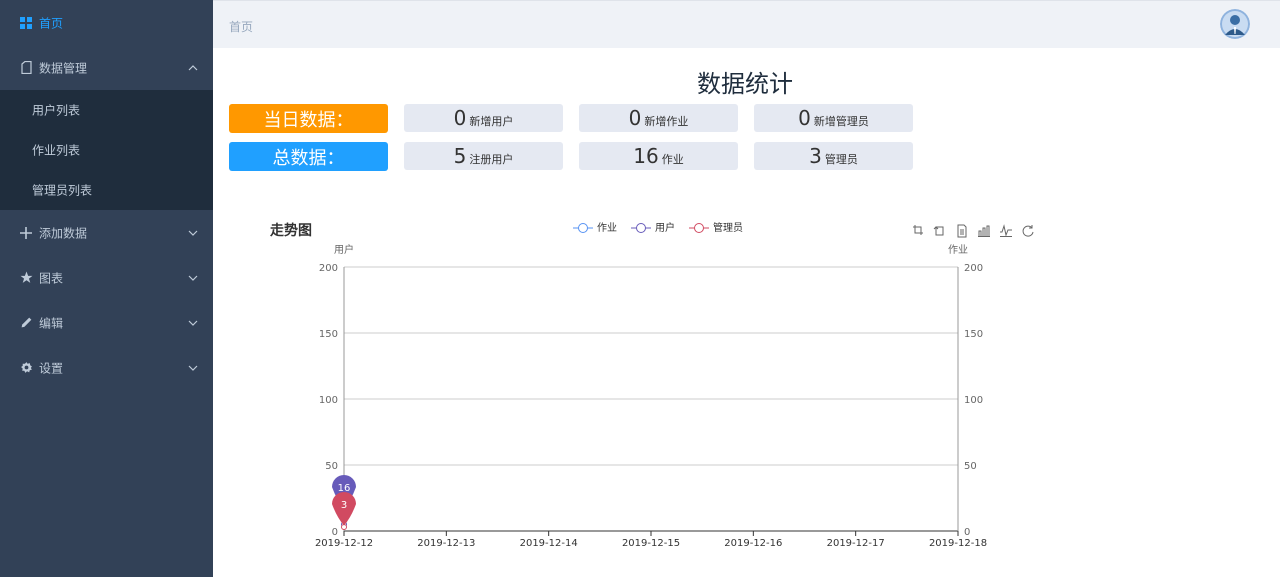  What do you see at coordinates (595, 228) in the screenshot?
I see `legend-item: 作业` at bounding box center [595, 228].